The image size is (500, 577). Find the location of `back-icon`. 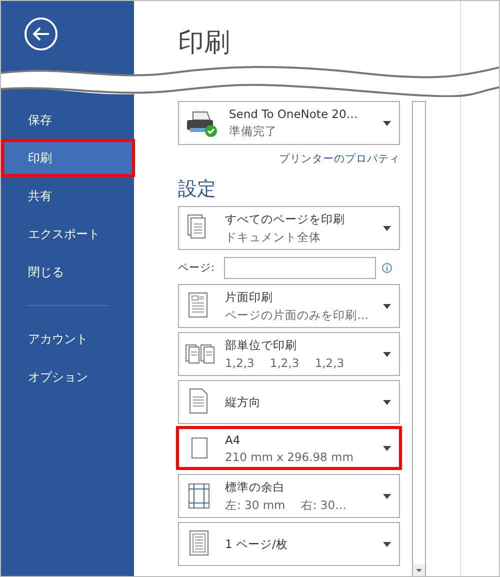

back-icon is located at coordinates (41, 34).